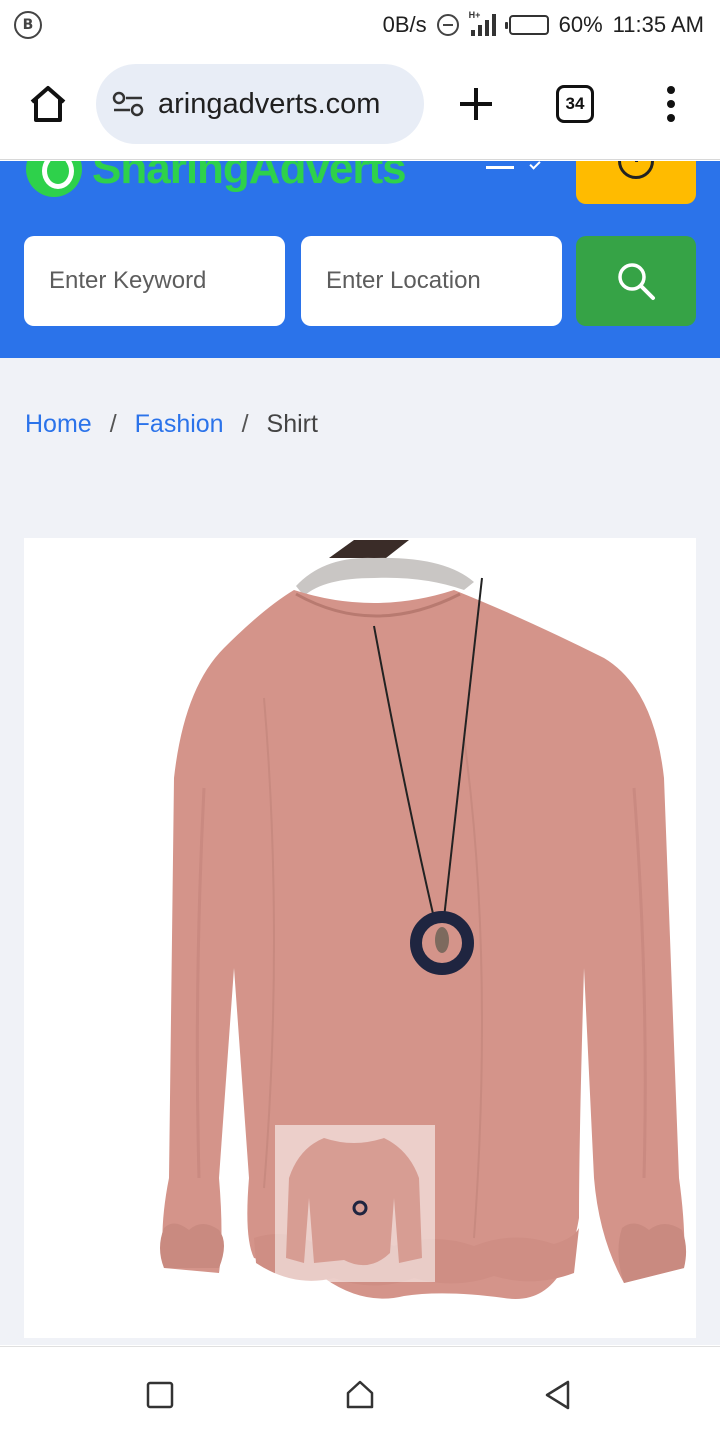 The image size is (720, 1440). I want to click on system-navigation-bar, so click(360, 1393).